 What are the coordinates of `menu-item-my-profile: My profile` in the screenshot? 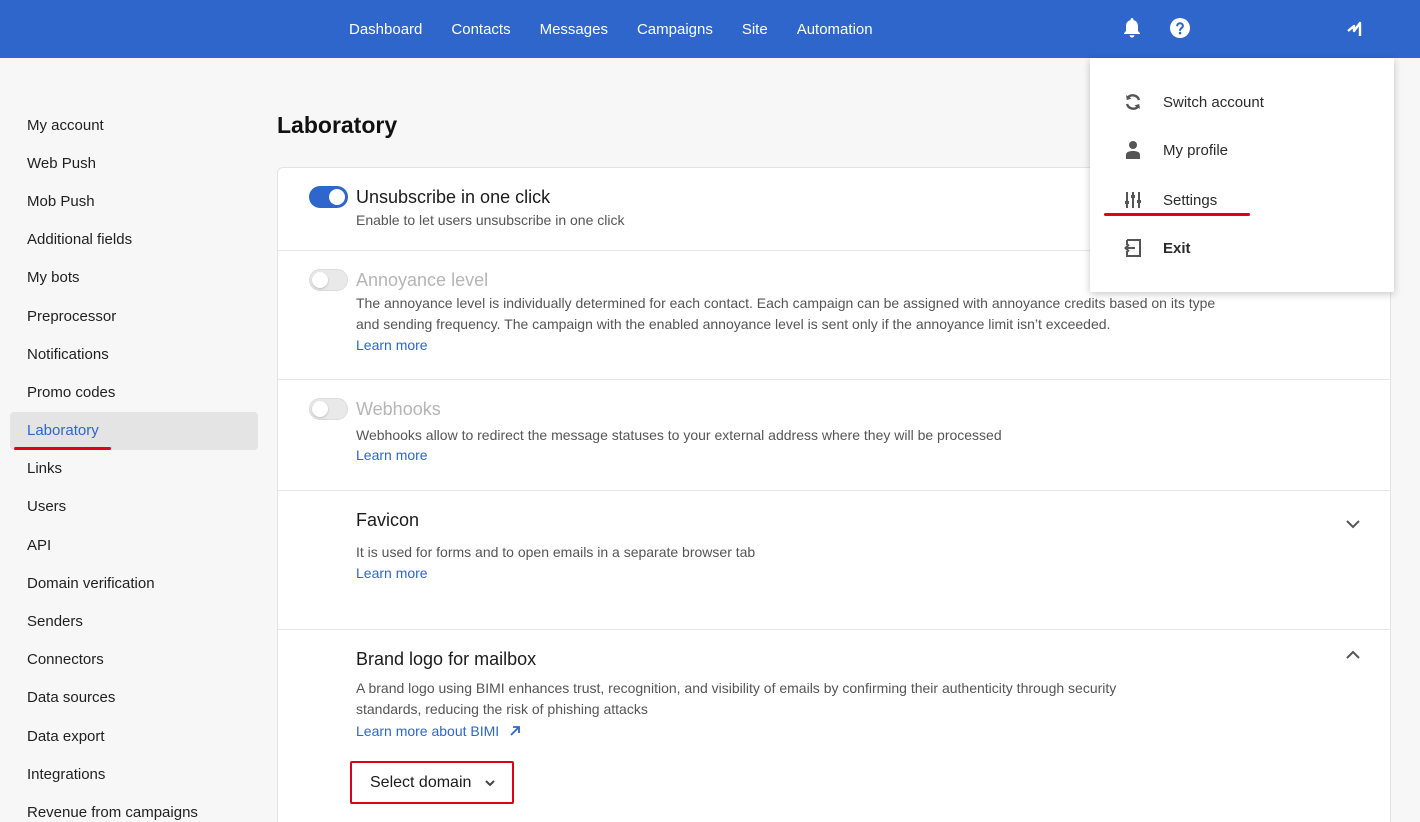 It's located at (1242, 150).